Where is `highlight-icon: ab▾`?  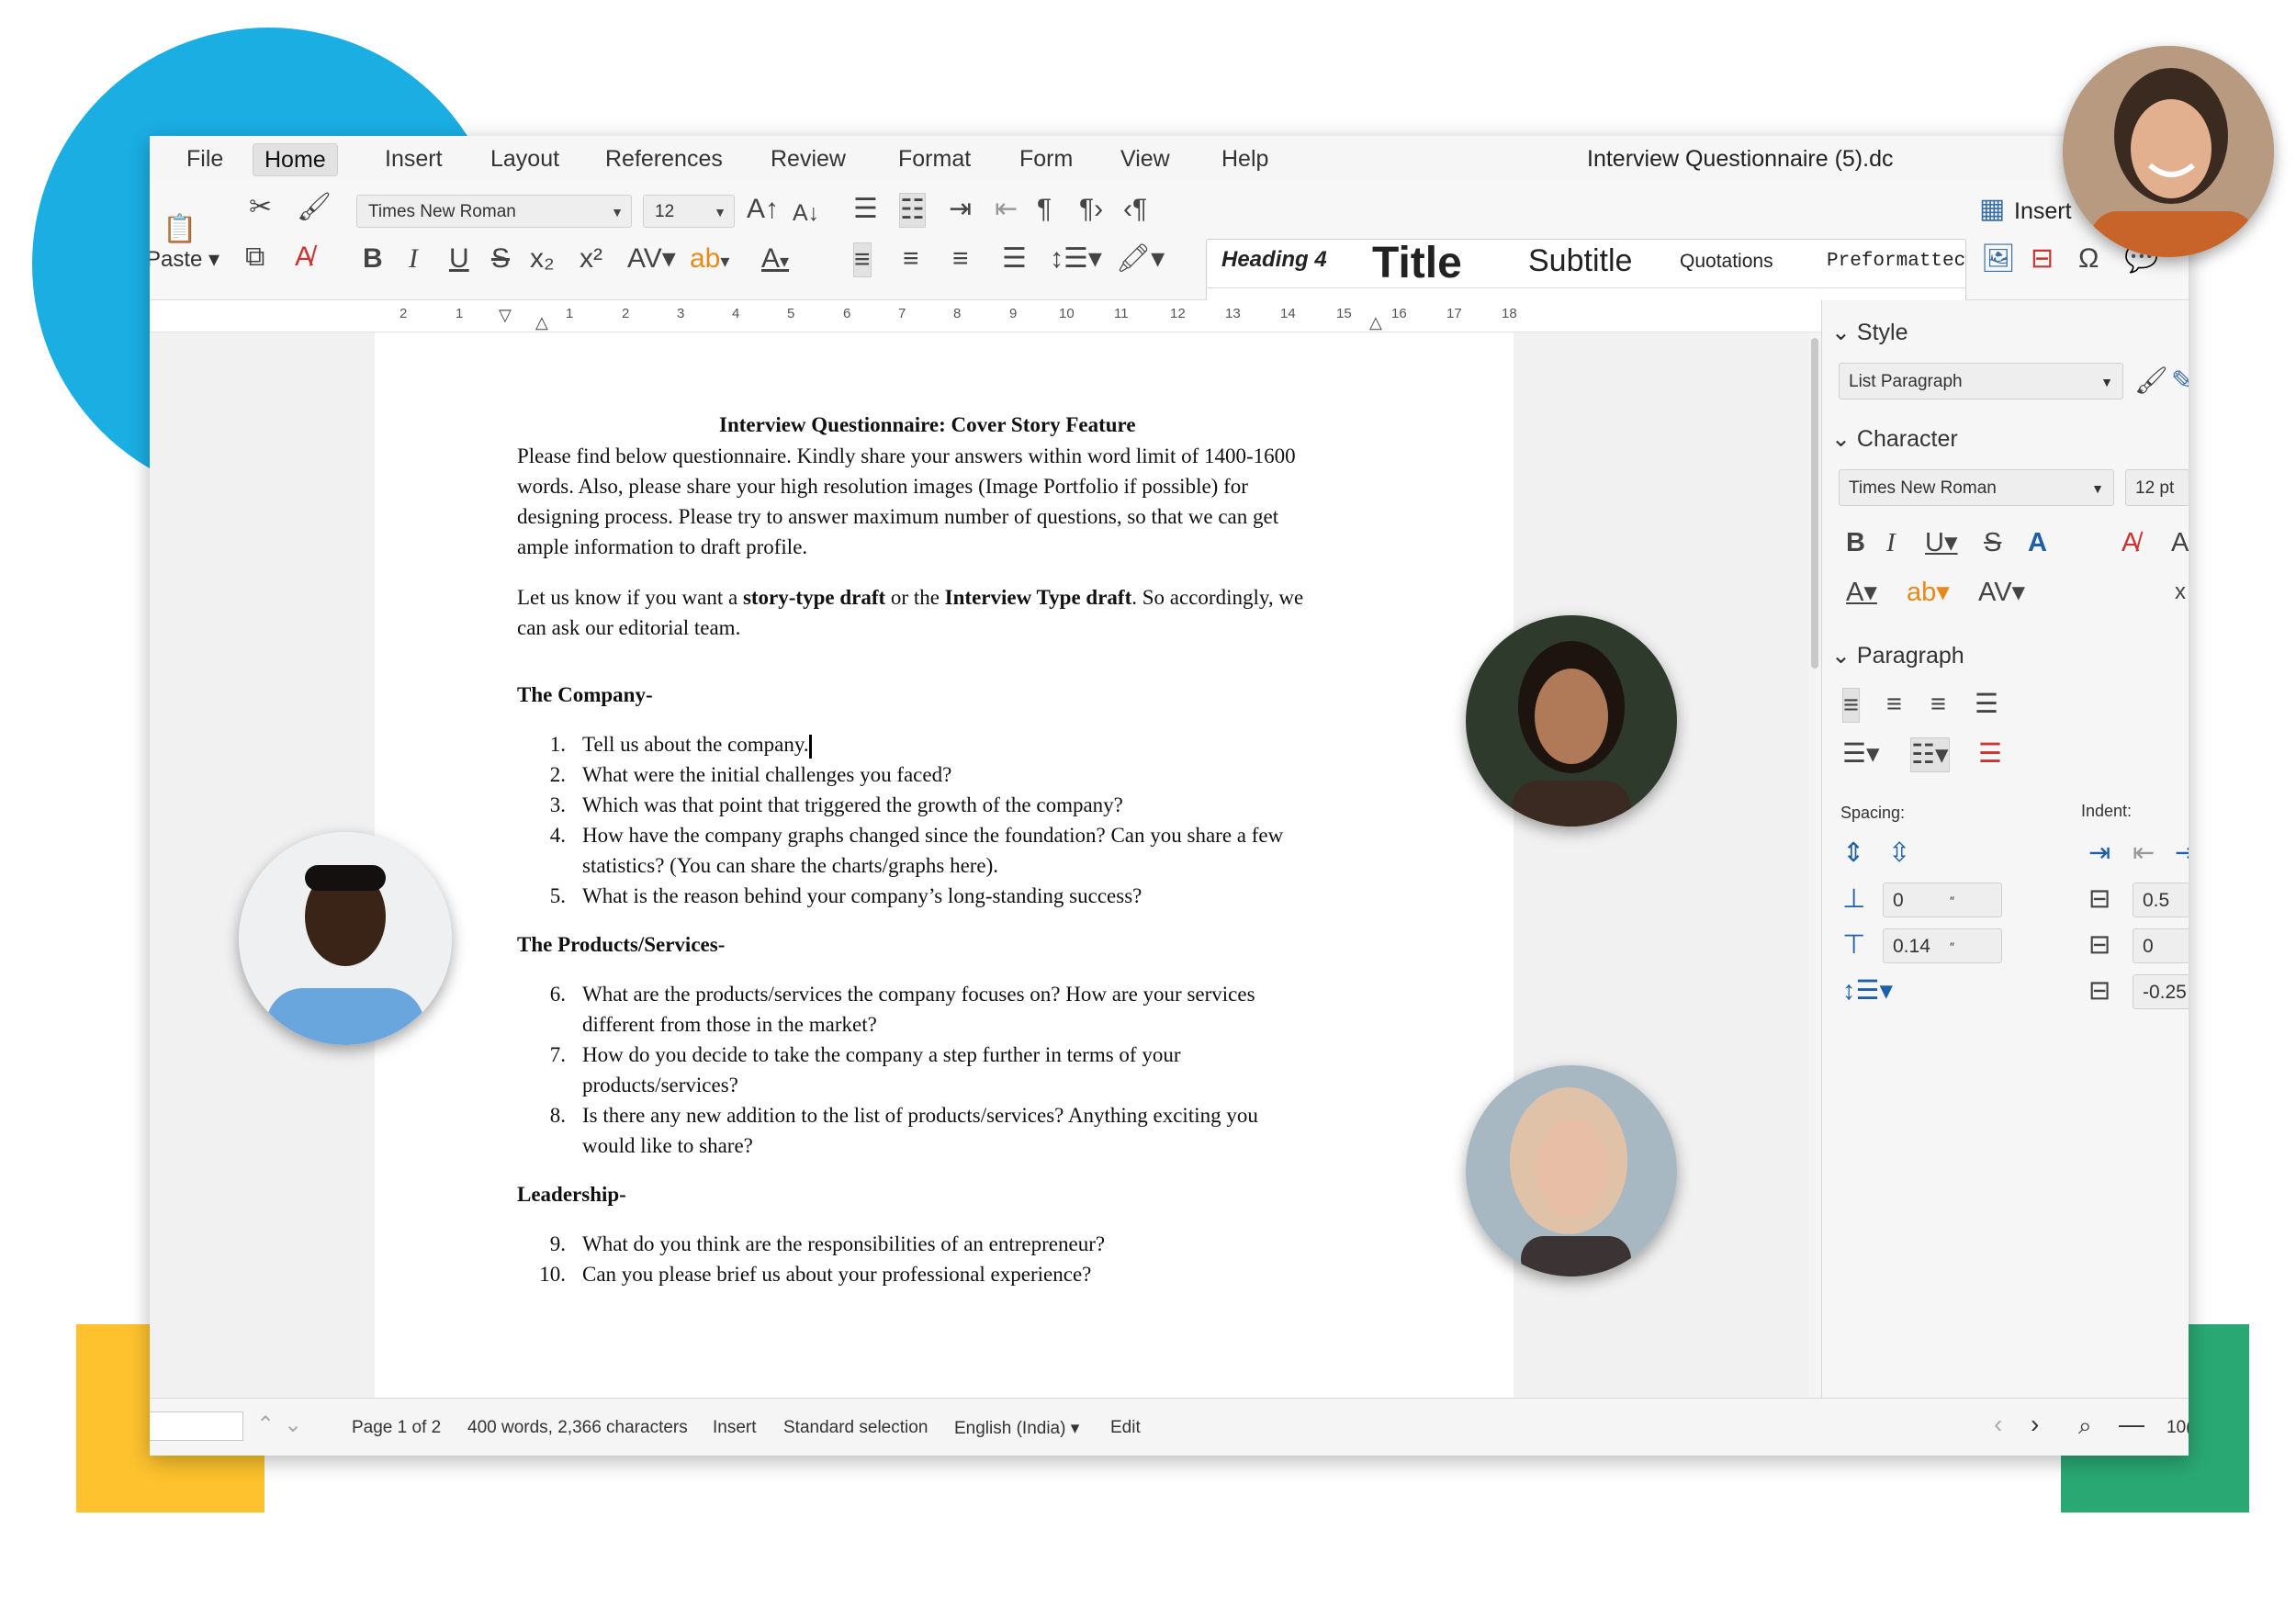 highlight-icon: ab▾ is located at coordinates (709, 258).